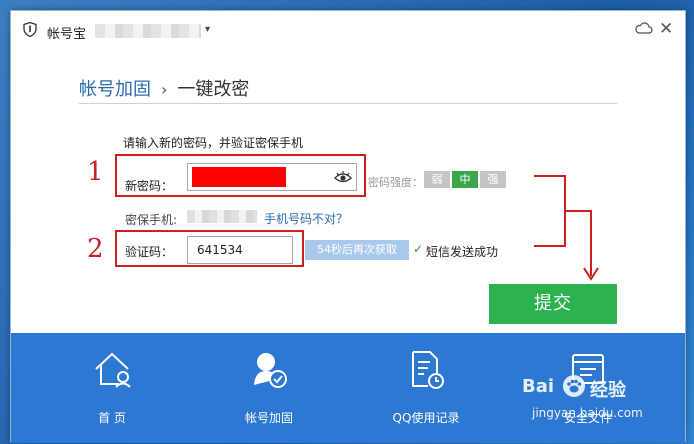 This screenshot has width=694, height=444. I want to click on nav-home-label: 首 页, so click(112, 418).